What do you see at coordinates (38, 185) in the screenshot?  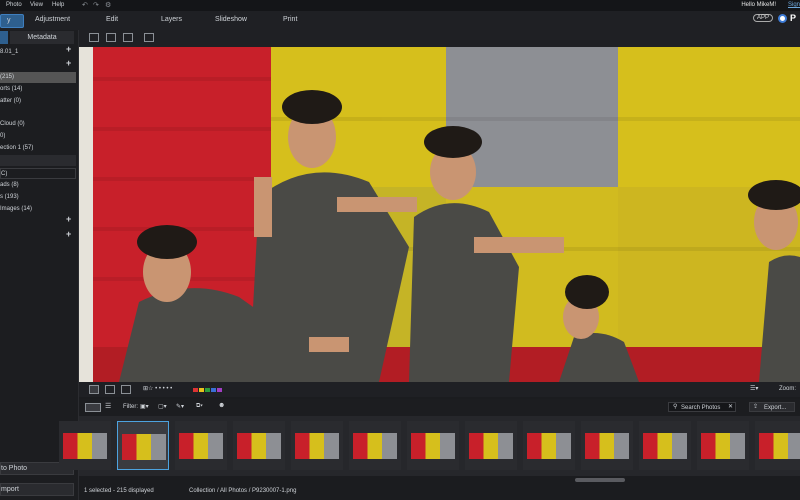 I see `list-item: ads (8)` at bounding box center [38, 185].